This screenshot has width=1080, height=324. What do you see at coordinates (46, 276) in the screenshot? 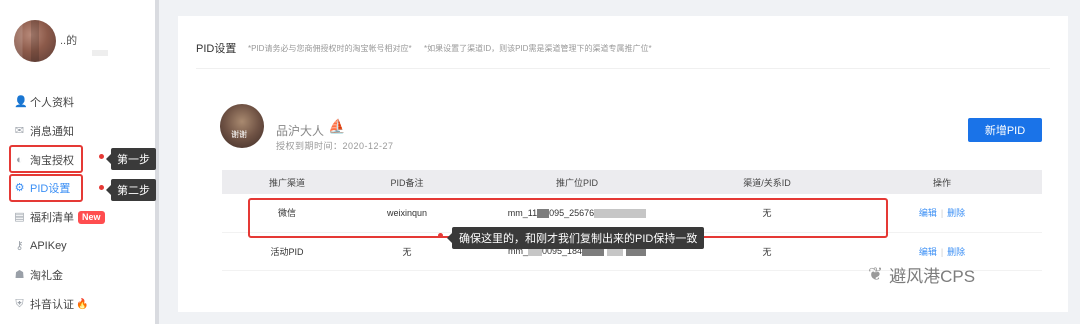
I see `sidebar-item-label: 淘礼金` at bounding box center [46, 276].